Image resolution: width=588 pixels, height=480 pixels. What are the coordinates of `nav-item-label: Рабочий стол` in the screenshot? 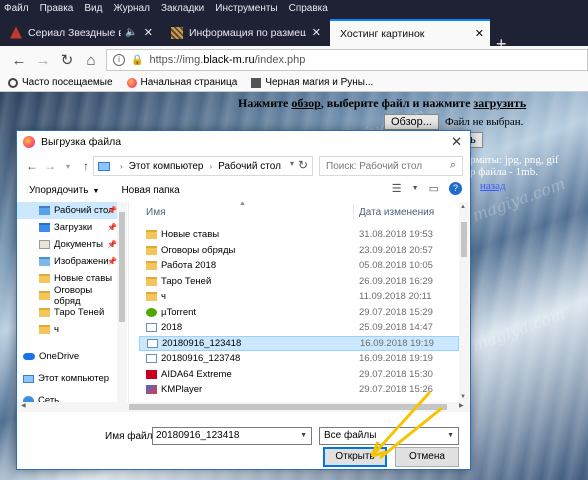 It's located at (84, 210).